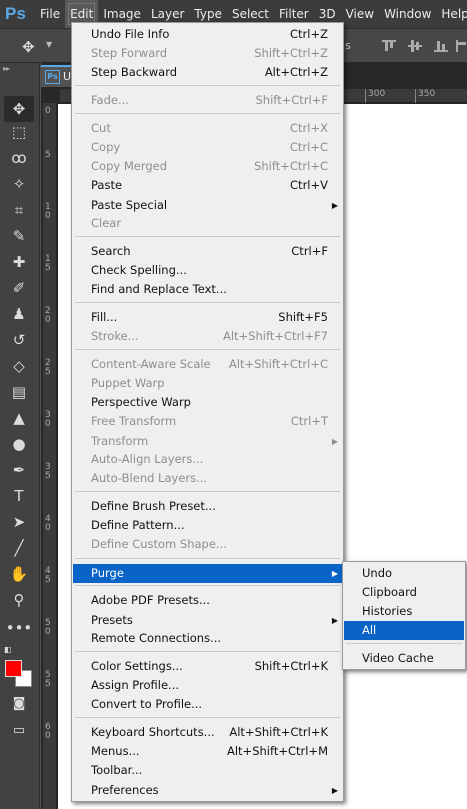 The height and width of the screenshot is (809, 467). Describe the element at coordinates (19, 184) in the screenshot. I see `magic-wand-tool-icon: ✧` at that location.